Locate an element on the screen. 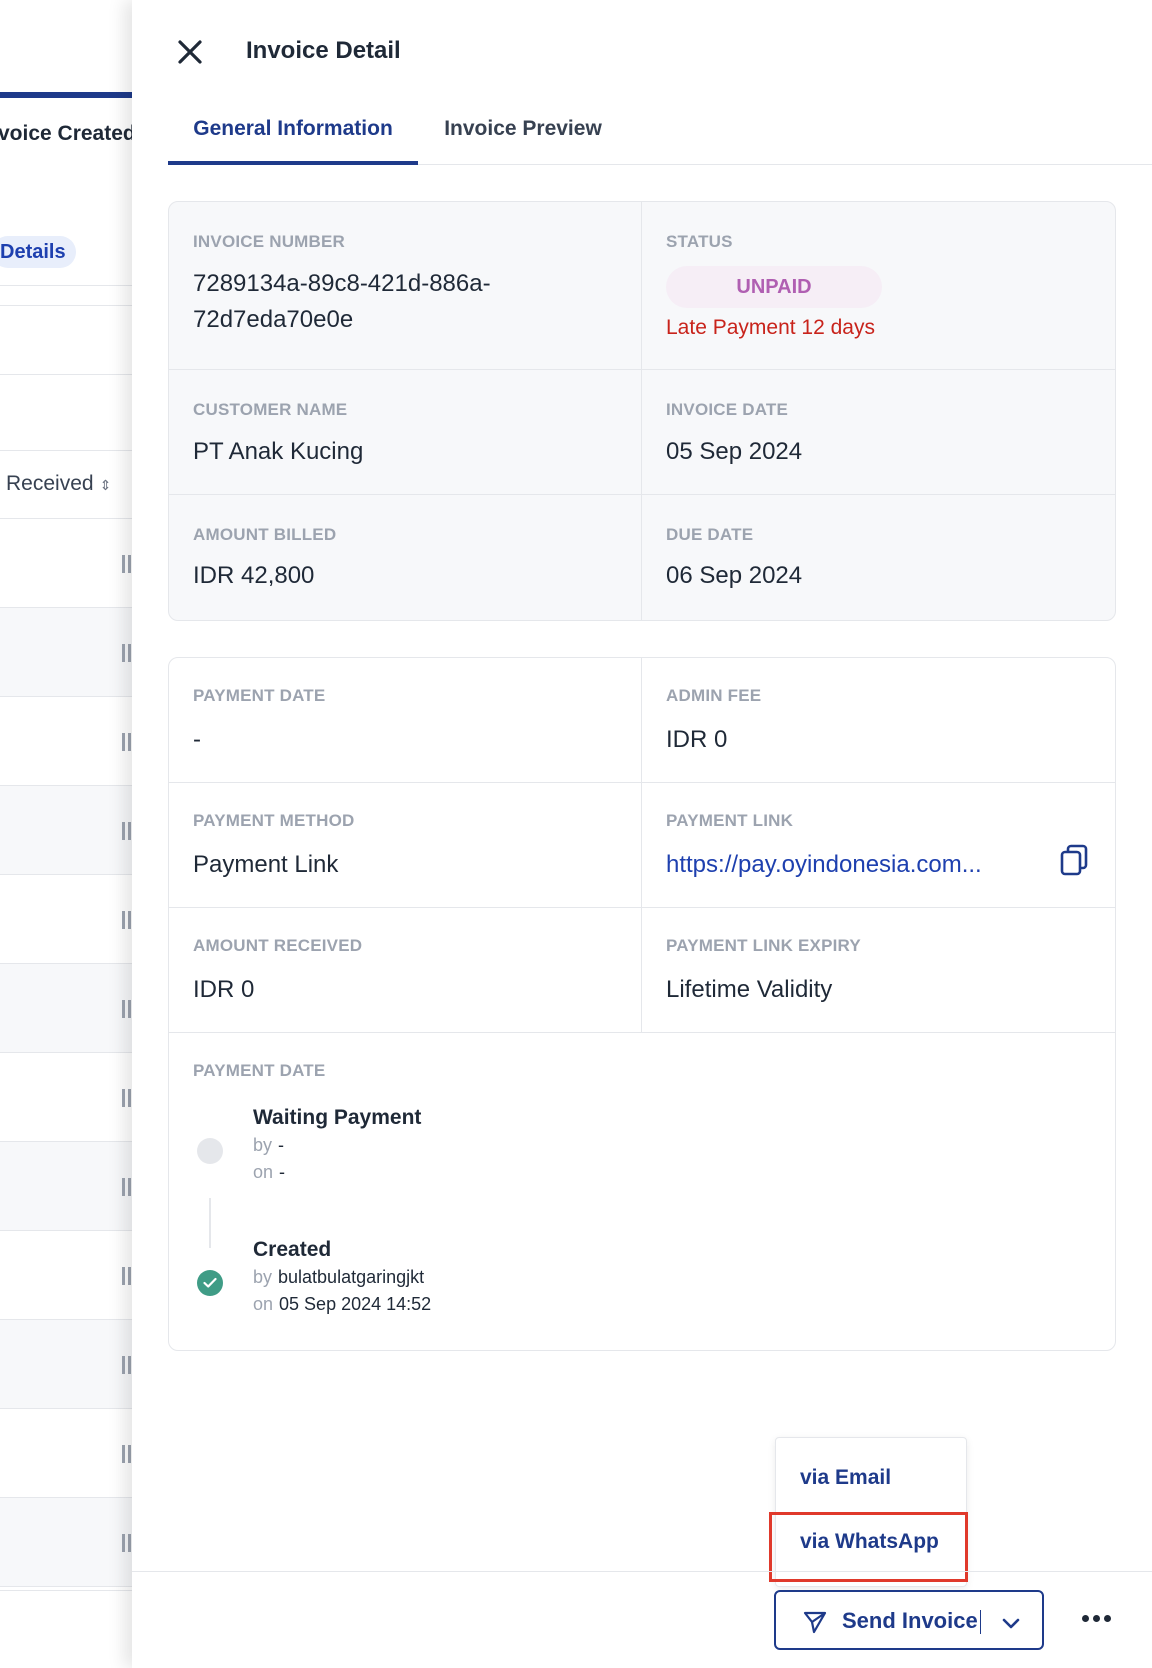  background-column-header: Received ⇕ is located at coordinates (58, 484).